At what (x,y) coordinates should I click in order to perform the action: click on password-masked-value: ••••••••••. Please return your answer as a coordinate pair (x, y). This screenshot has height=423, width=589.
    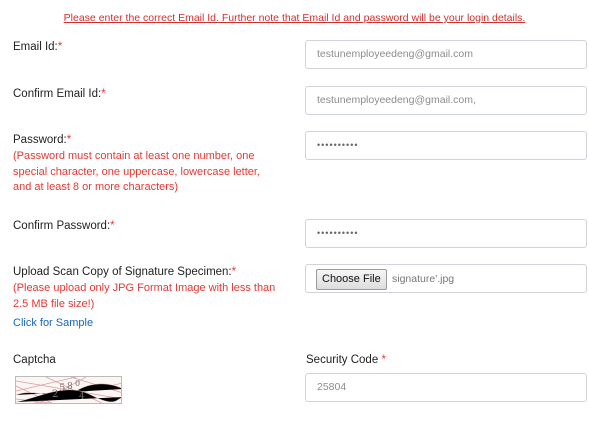
    Looking at the image, I should click on (338, 145).